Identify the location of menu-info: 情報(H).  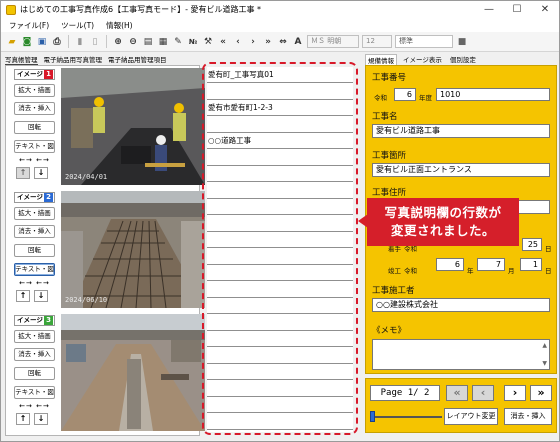
(119, 25).